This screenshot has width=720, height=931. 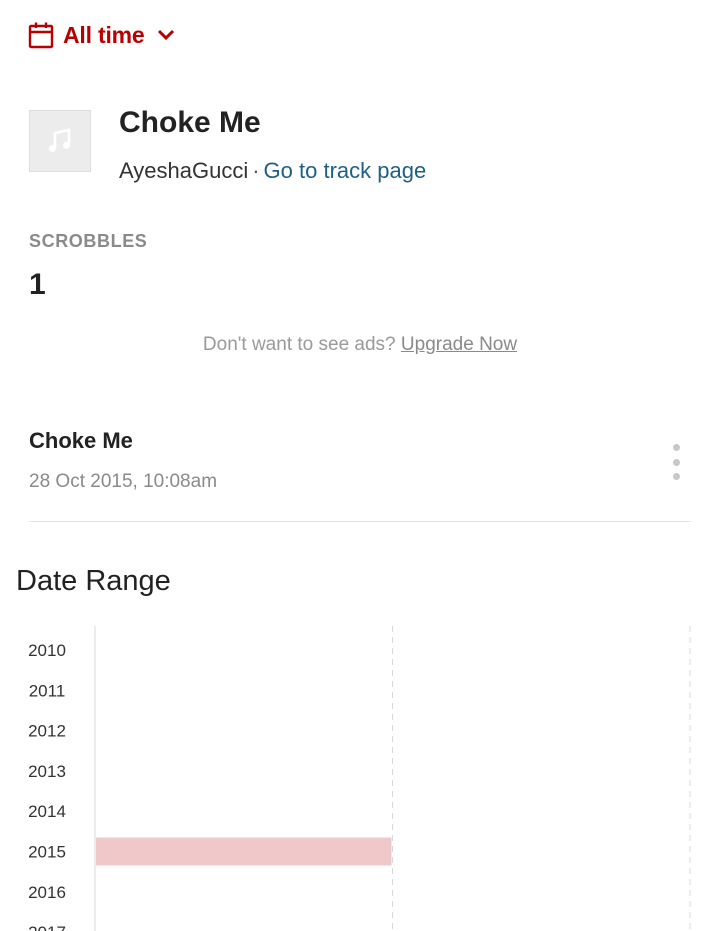 What do you see at coordinates (47, 650) in the screenshot?
I see `y-tick-label: 2010` at bounding box center [47, 650].